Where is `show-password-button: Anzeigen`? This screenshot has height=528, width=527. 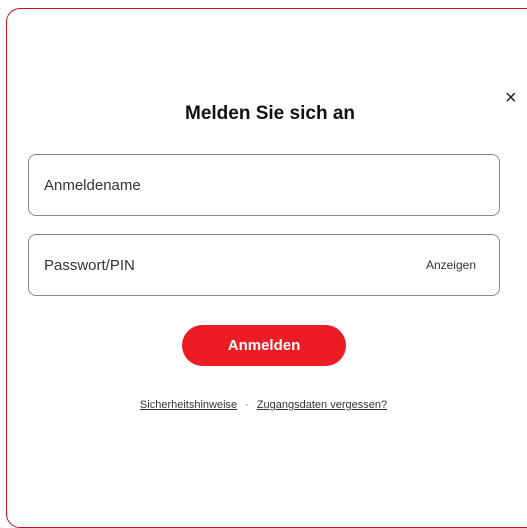 show-password-button: Anzeigen is located at coordinates (451, 265).